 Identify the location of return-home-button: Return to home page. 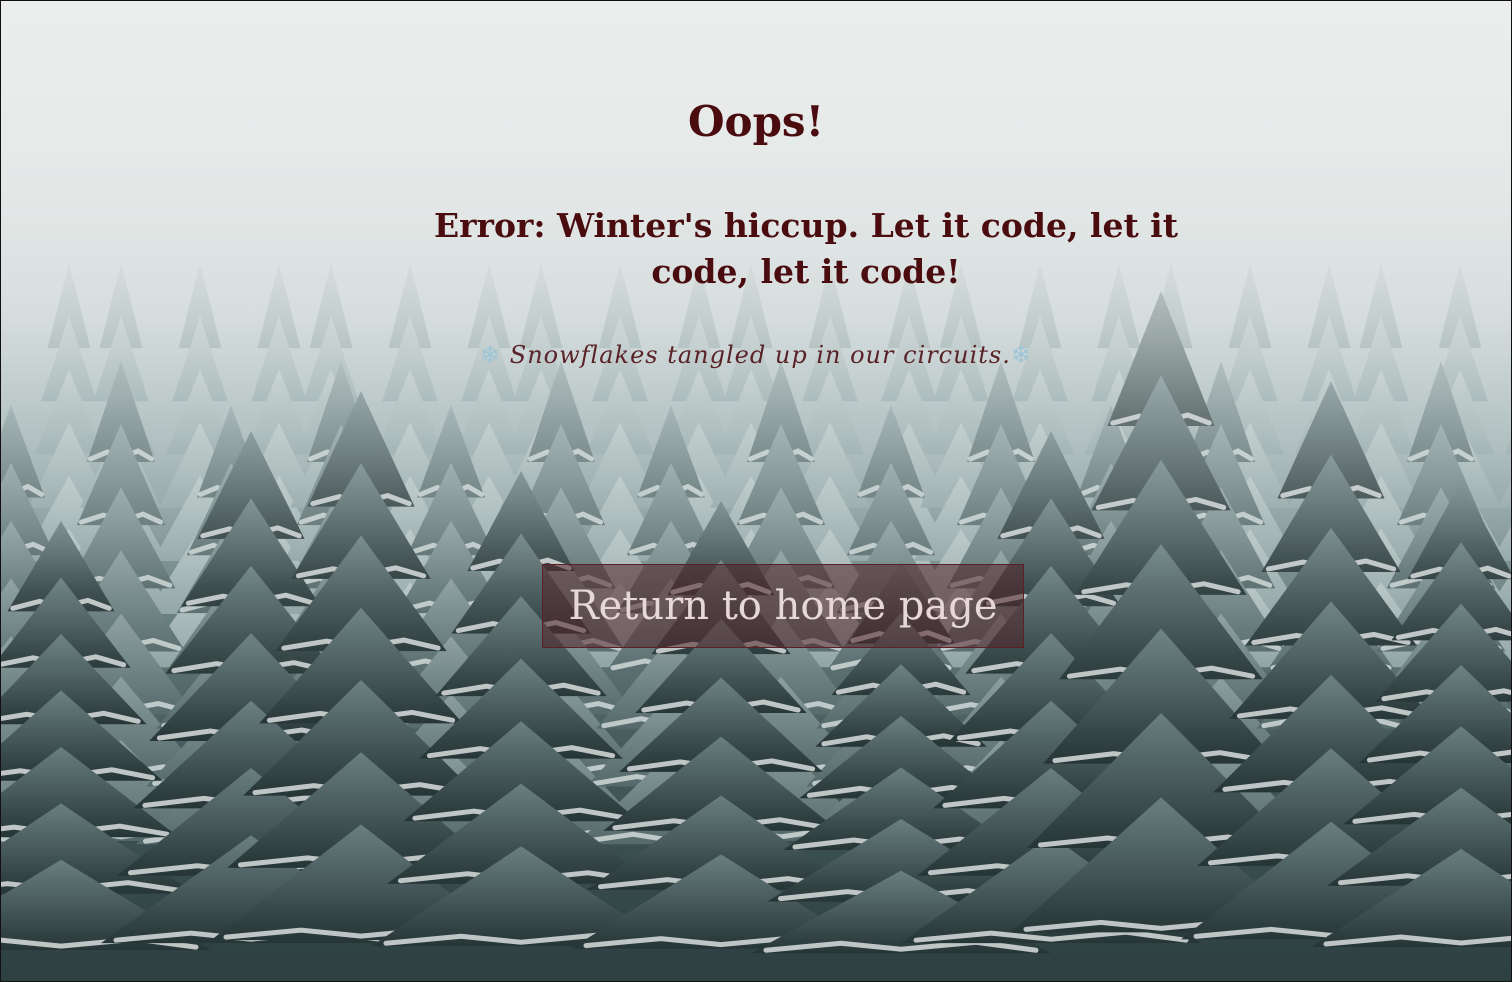
(783, 606).